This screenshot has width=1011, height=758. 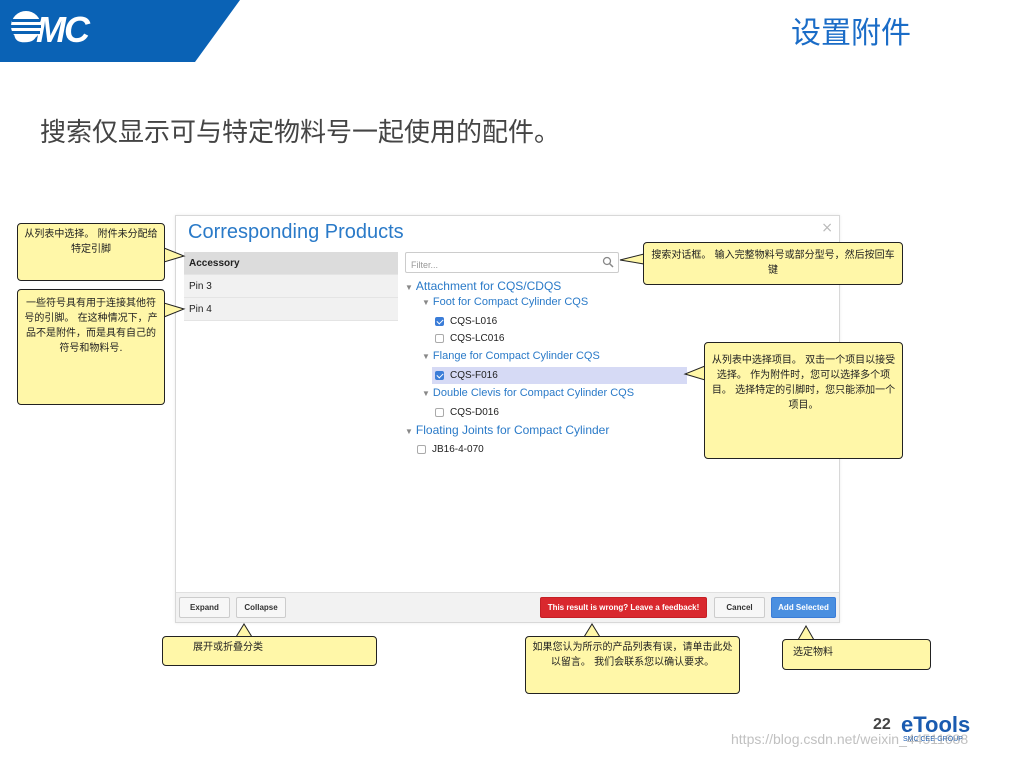 What do you see at coordinates (483, 286) in the screenshot?
I see `tree-category-attachment: ▼ Attachment for CQS/CDQS` at bounding box center [483, 286].